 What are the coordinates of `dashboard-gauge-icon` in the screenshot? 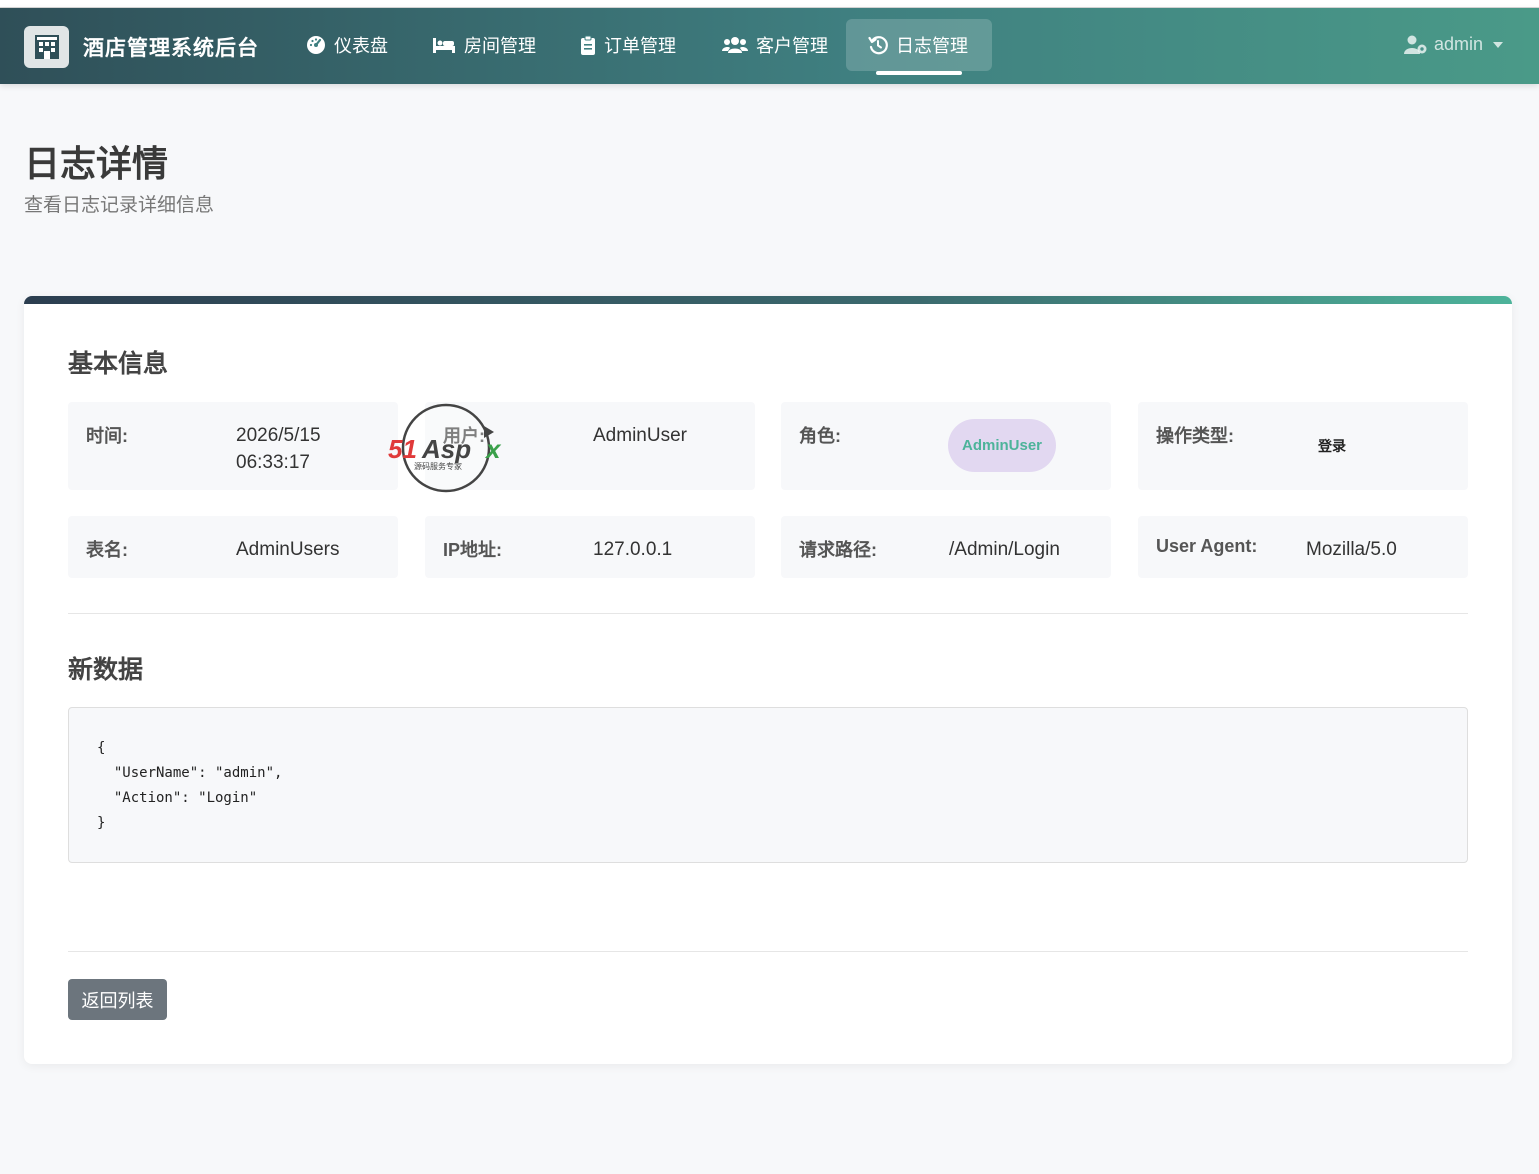 It's located at (316, 45).